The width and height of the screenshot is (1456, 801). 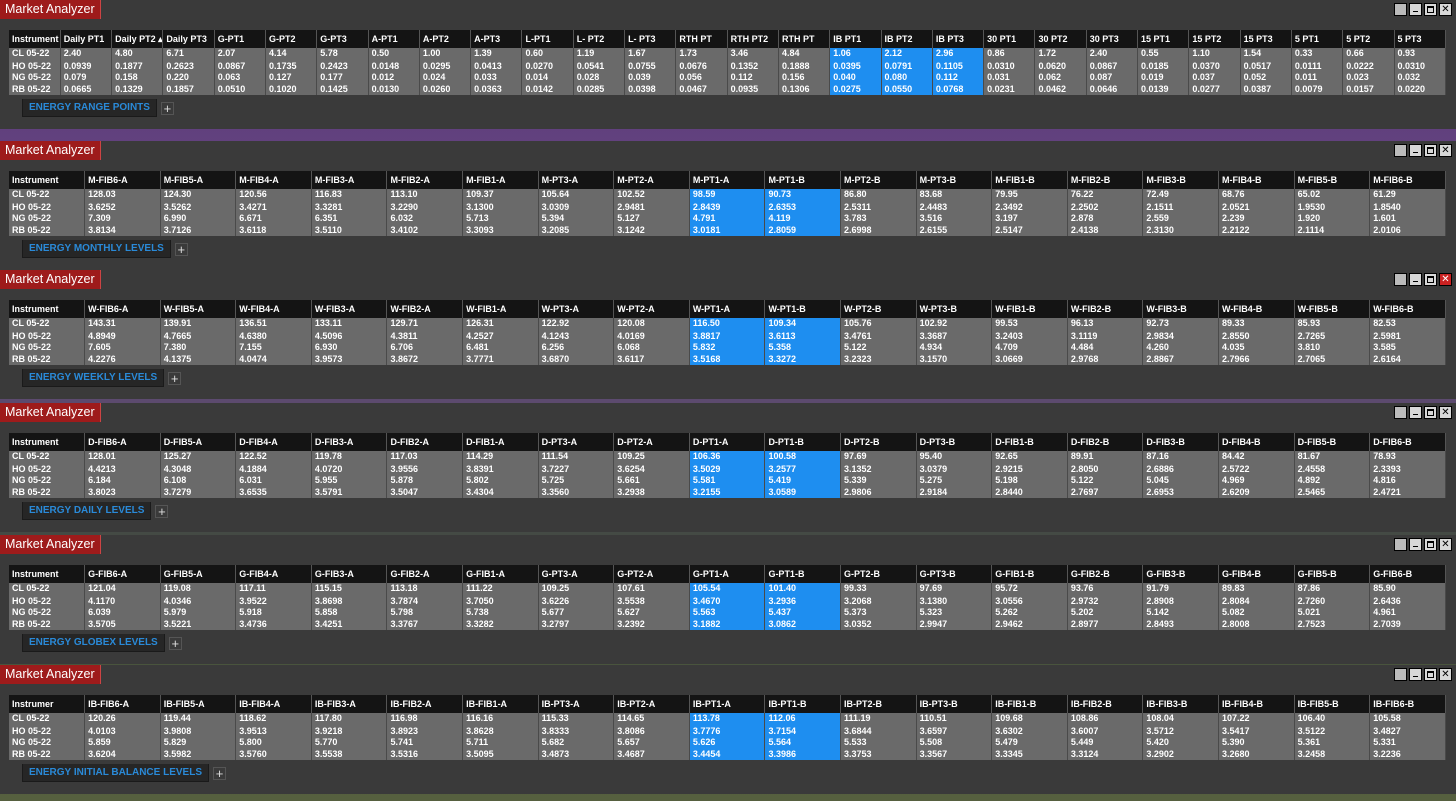 I want to click on column-header: IB-FIB1-B, so click(x=1029, y=704).